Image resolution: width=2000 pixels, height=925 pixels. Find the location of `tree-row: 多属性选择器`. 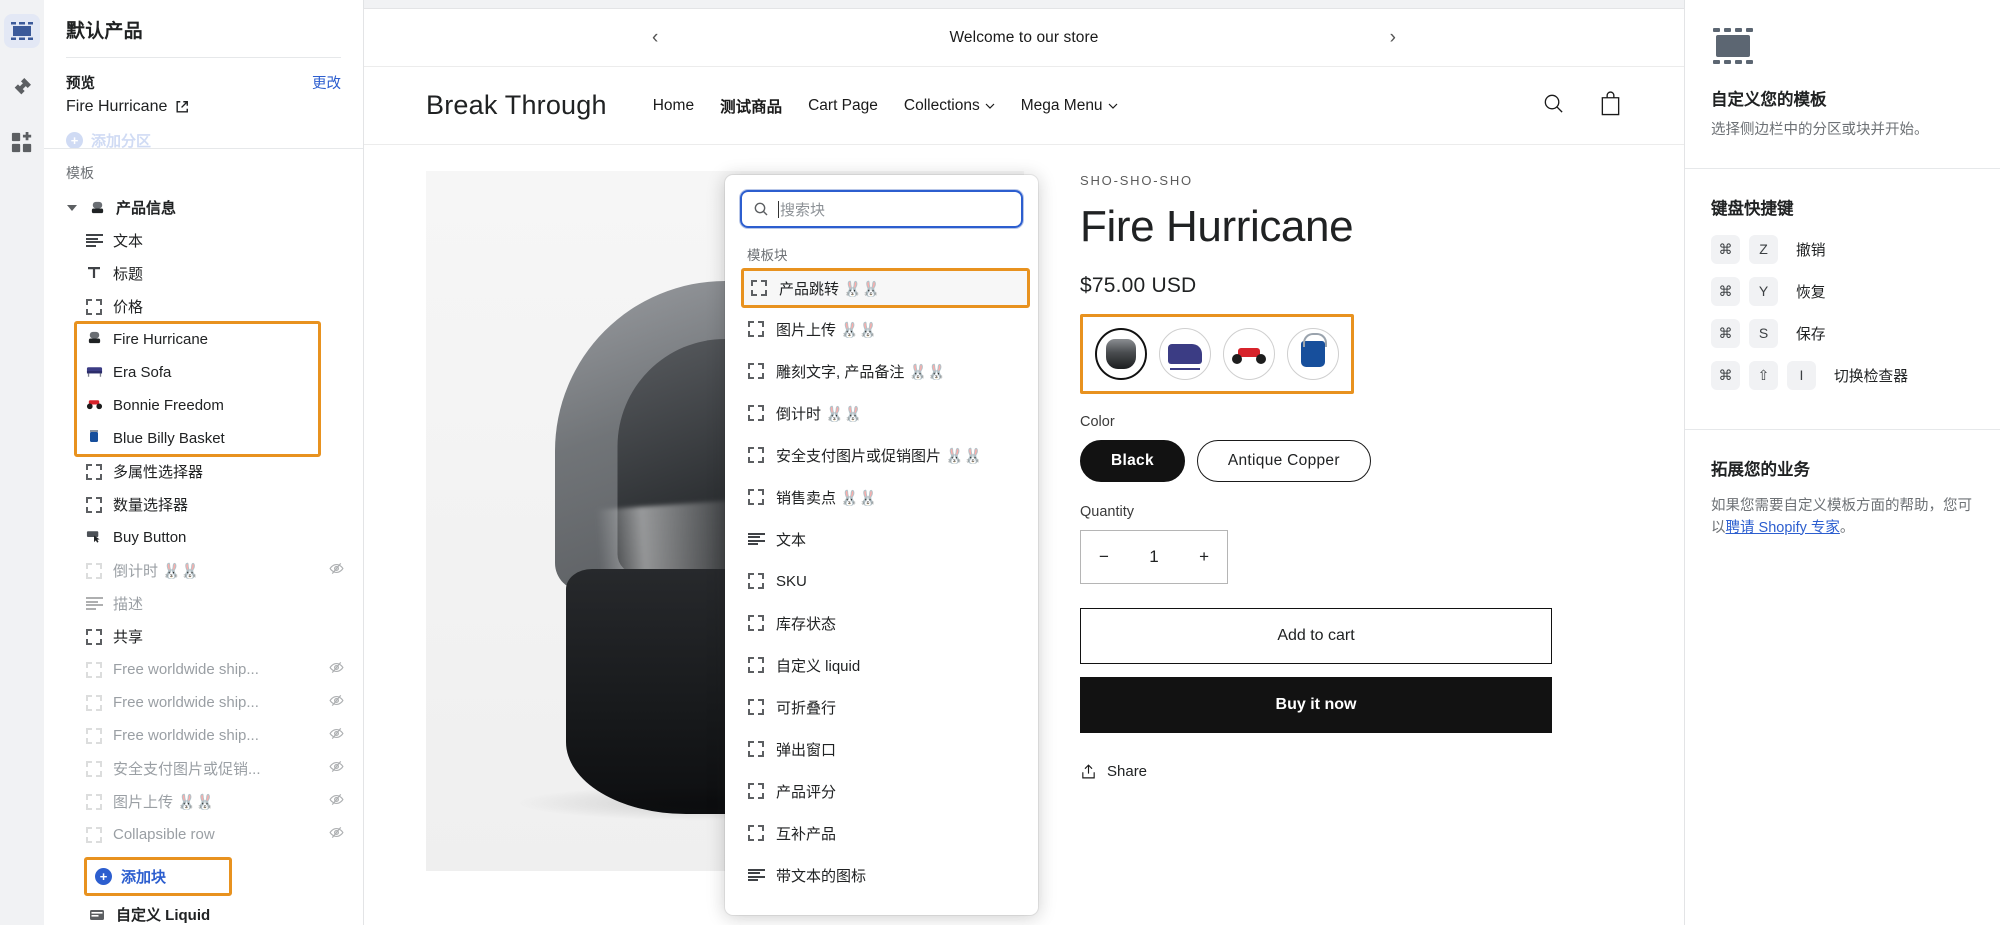

tree-row: 多属性选择器 is located at coordinates (203, 471).